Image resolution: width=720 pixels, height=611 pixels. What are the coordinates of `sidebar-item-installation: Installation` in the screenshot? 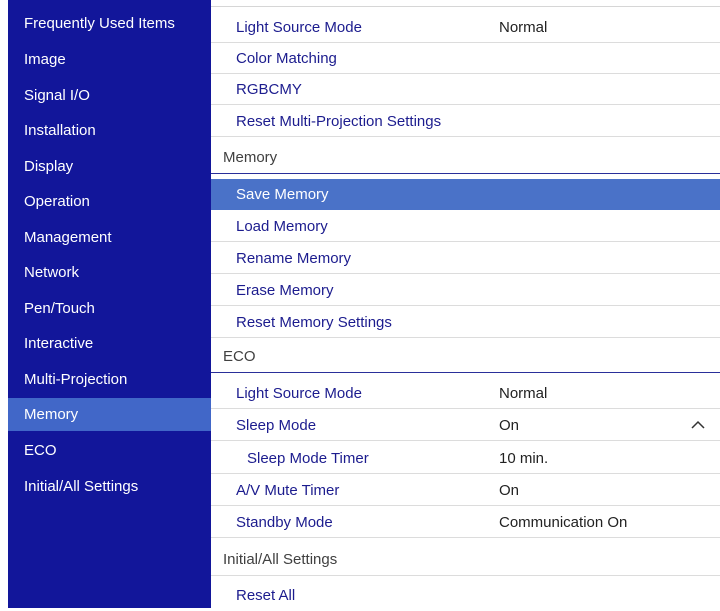 It's located at (109, 130).